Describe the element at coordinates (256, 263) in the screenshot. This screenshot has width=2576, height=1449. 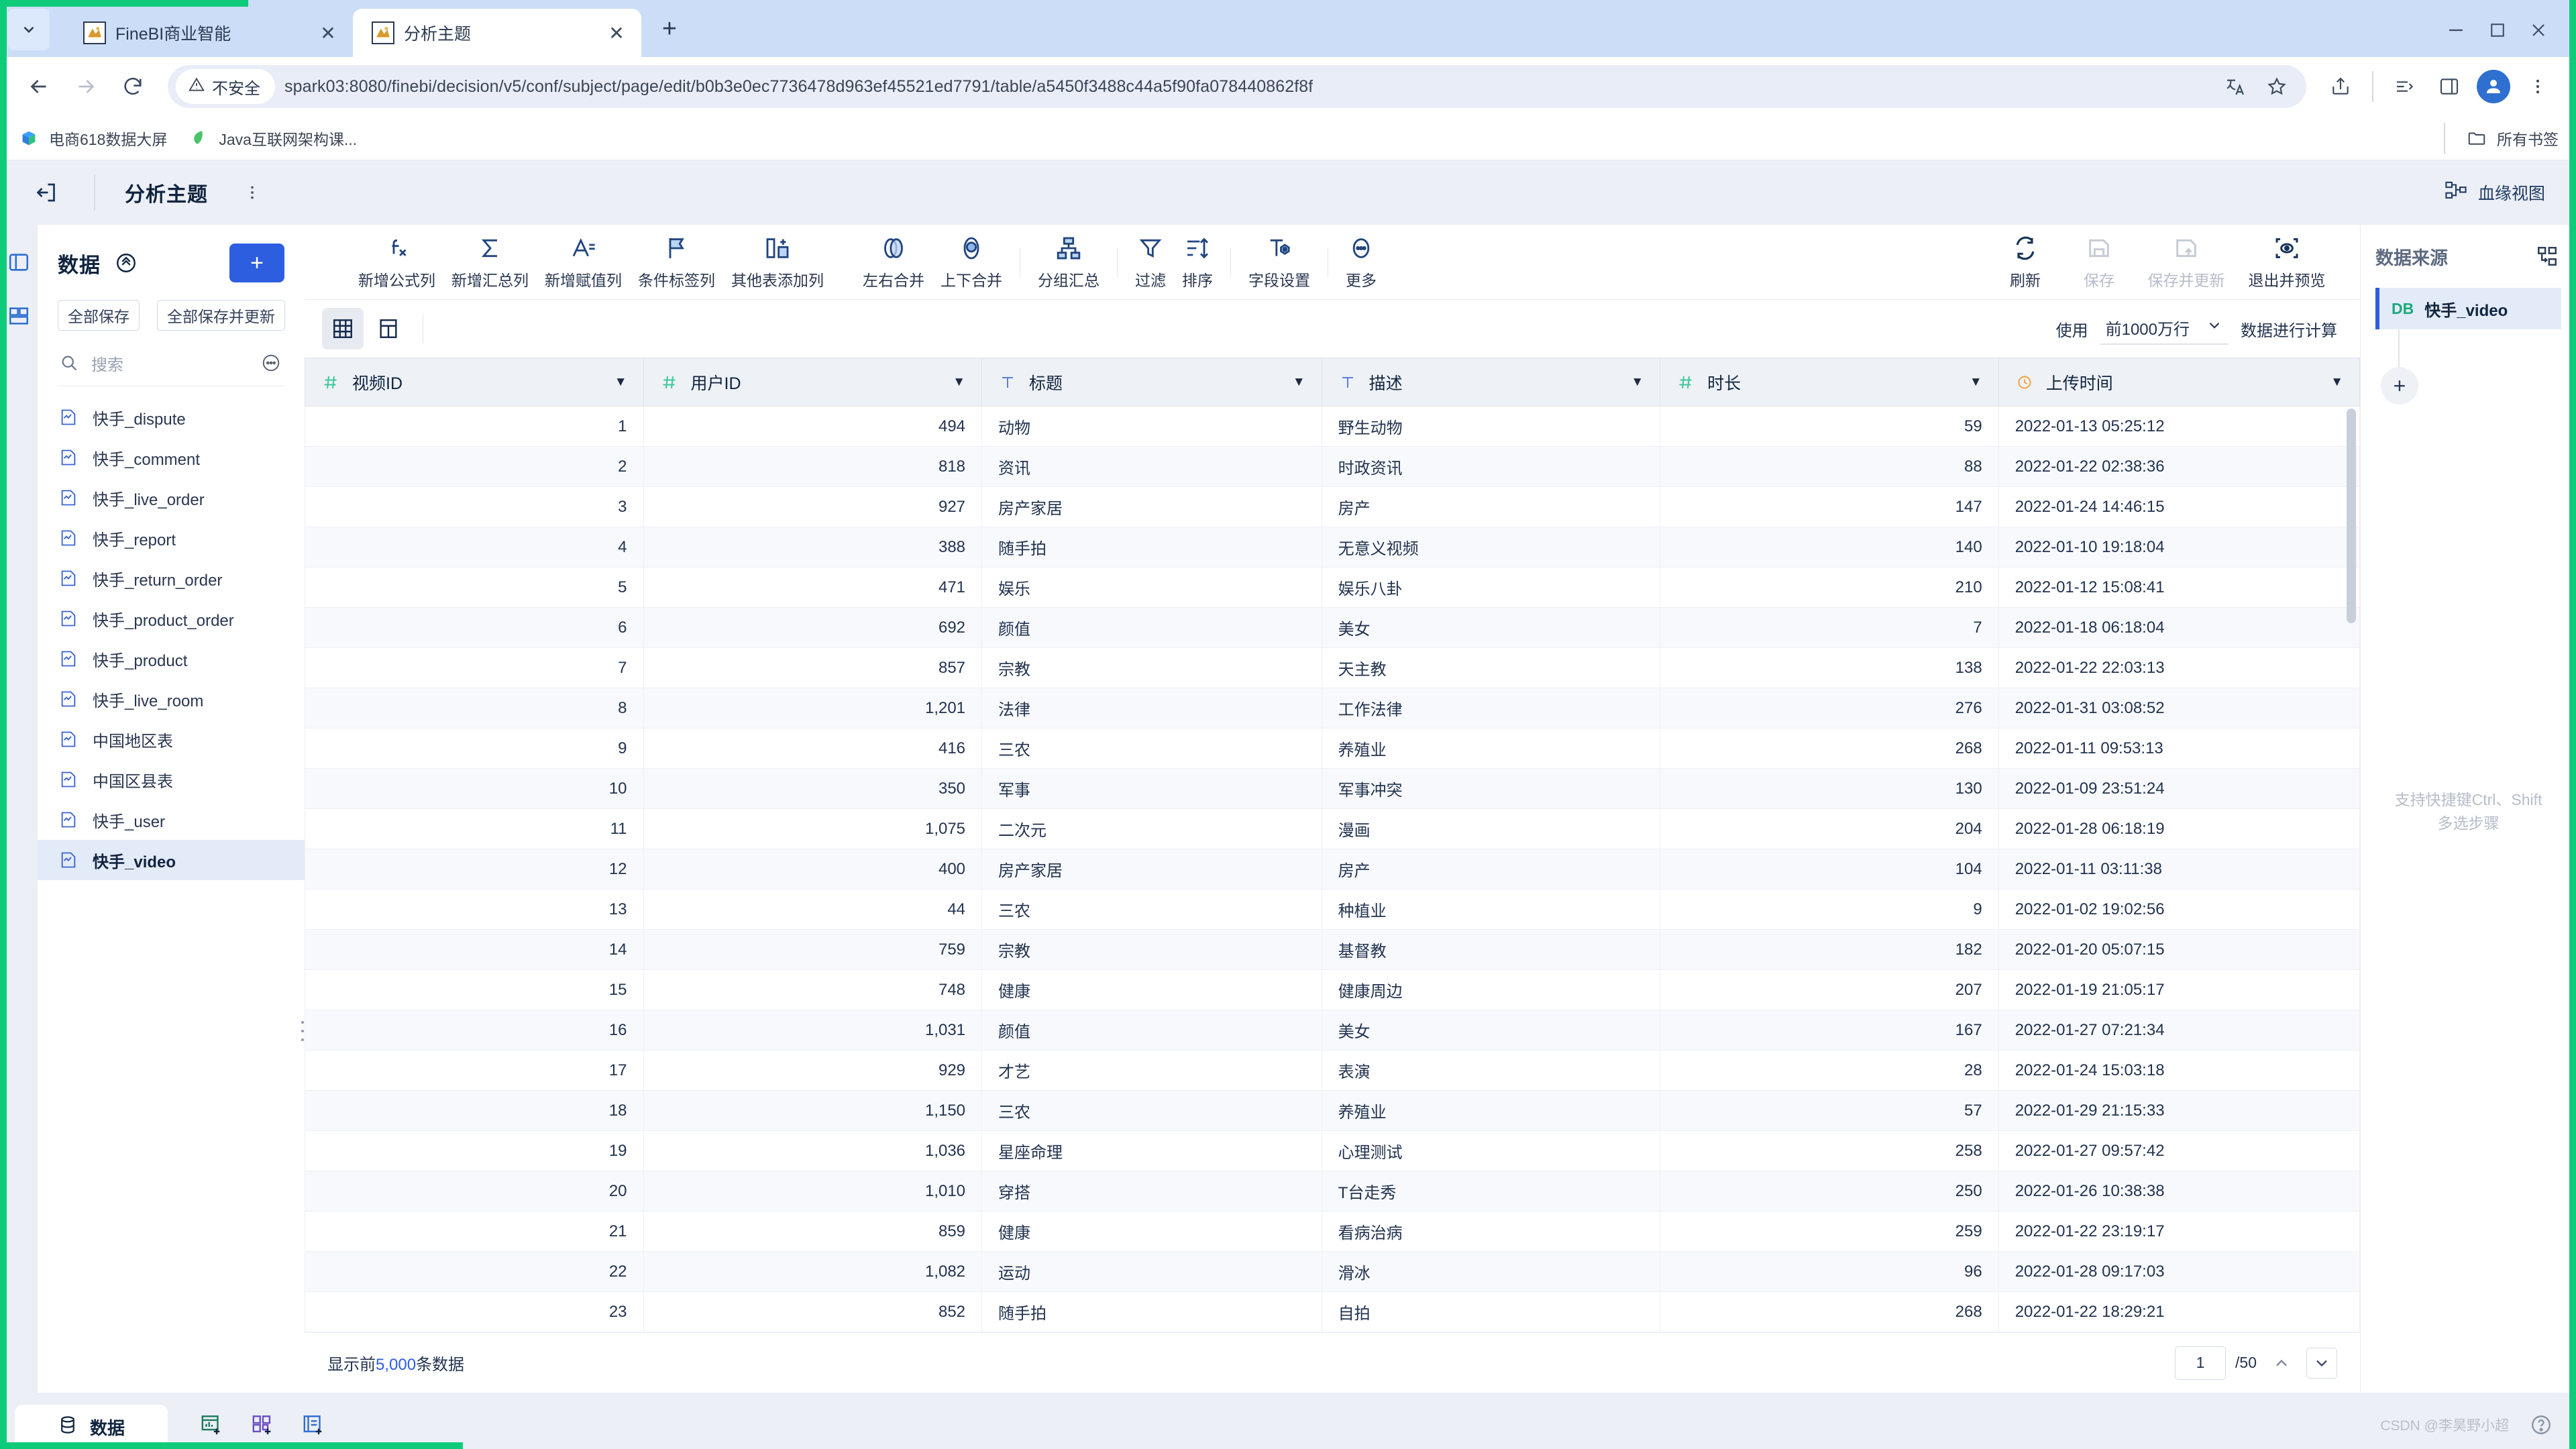
I see `add-data-button: +` at that location.